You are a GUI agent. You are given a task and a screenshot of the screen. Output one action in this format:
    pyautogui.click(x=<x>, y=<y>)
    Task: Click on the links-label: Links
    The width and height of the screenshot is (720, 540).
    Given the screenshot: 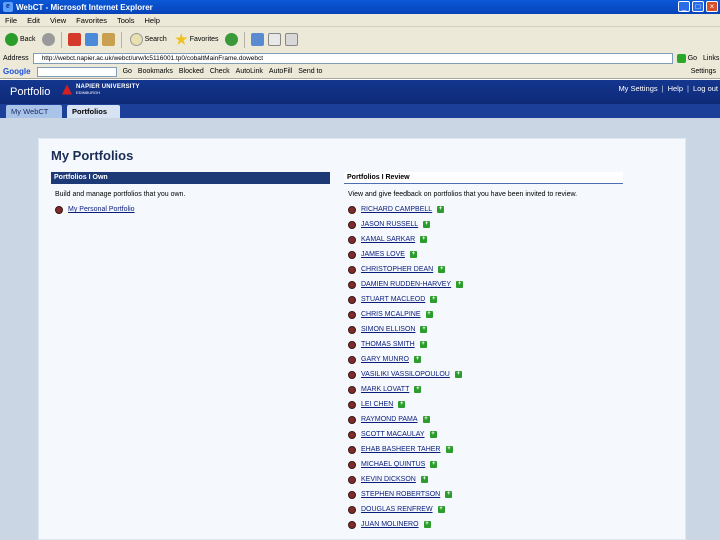 What is the action you would take?
    pyautogui.click(x=711, y=58)
    